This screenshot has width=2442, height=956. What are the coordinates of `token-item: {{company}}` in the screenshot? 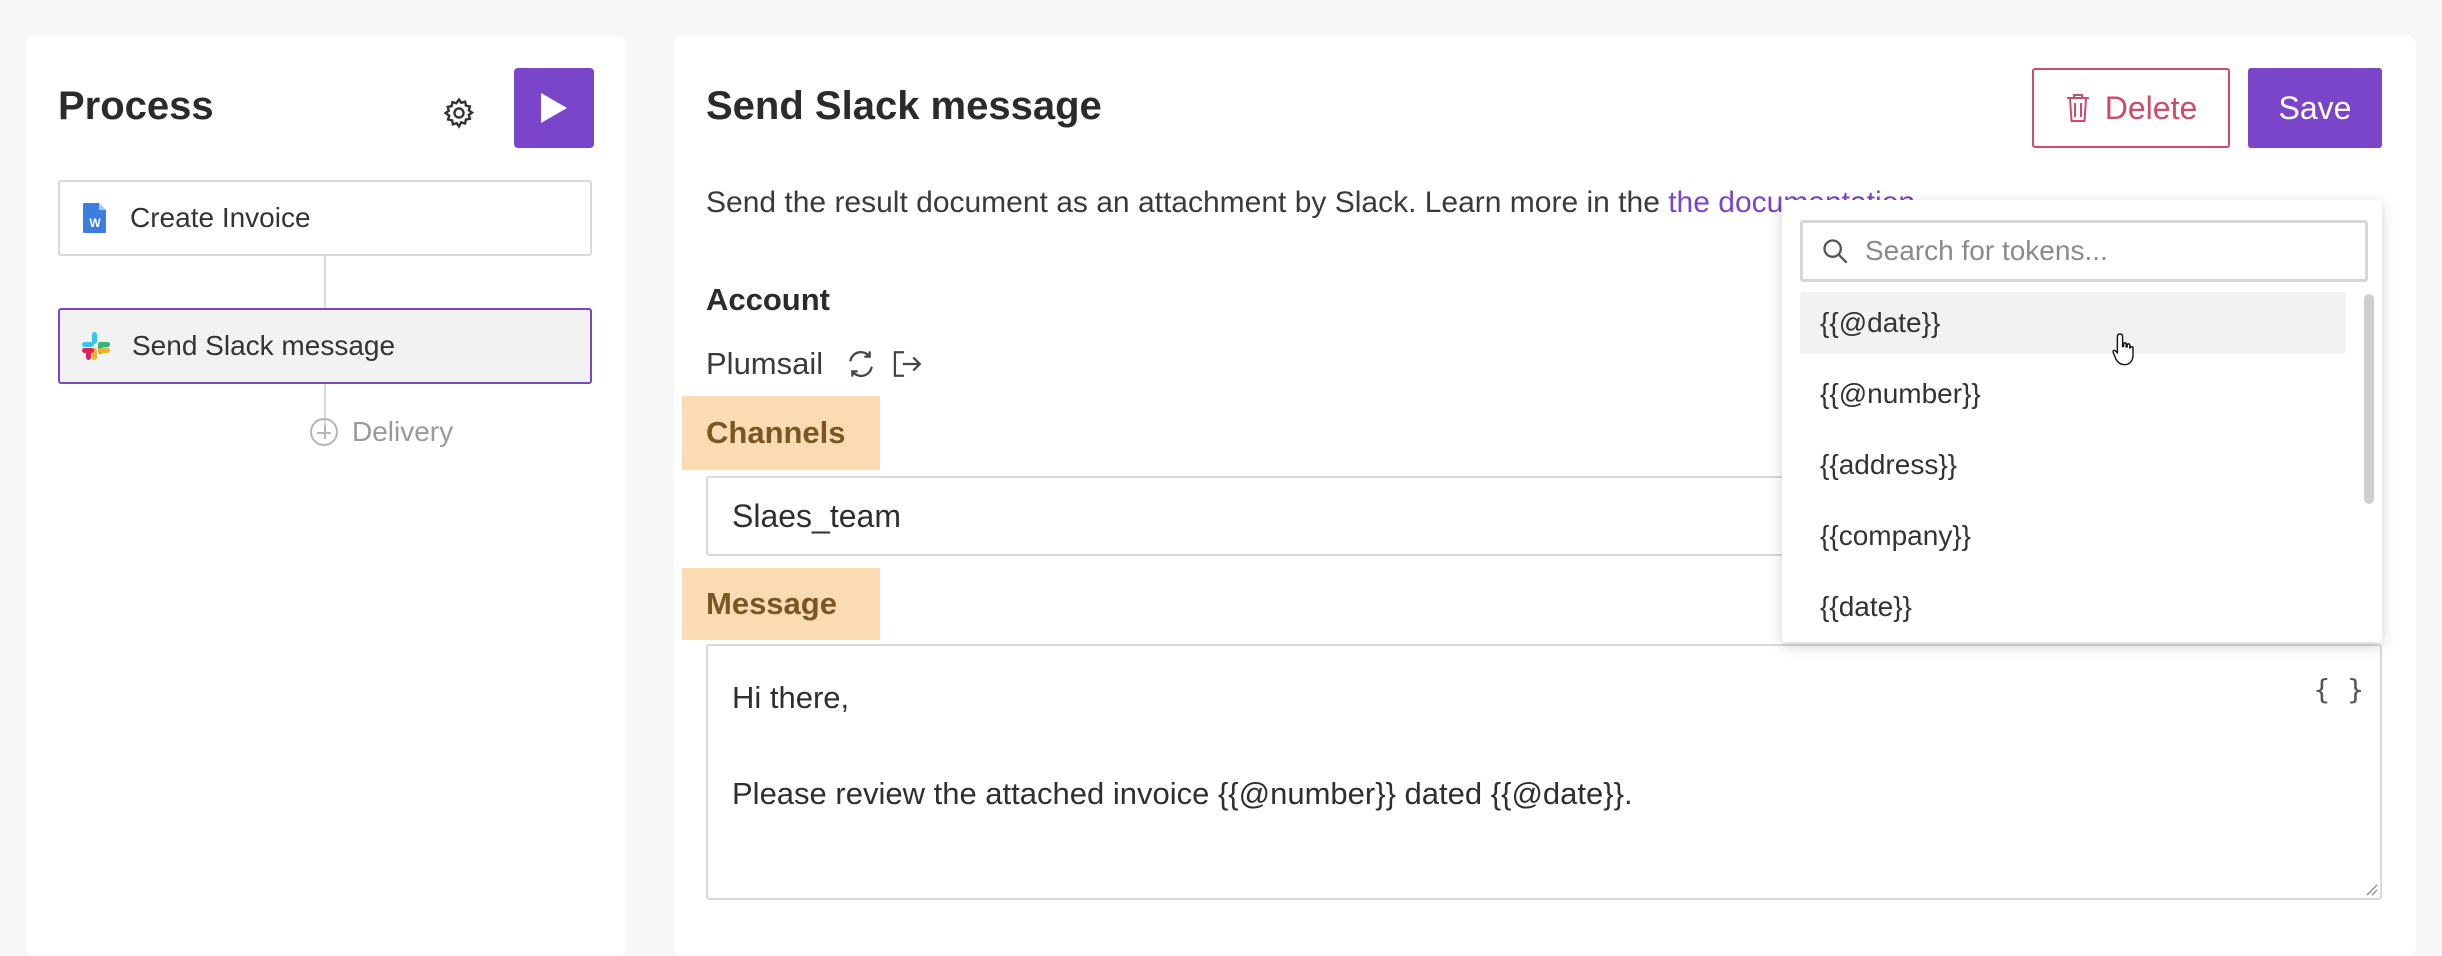 It's located at (2073, 536).